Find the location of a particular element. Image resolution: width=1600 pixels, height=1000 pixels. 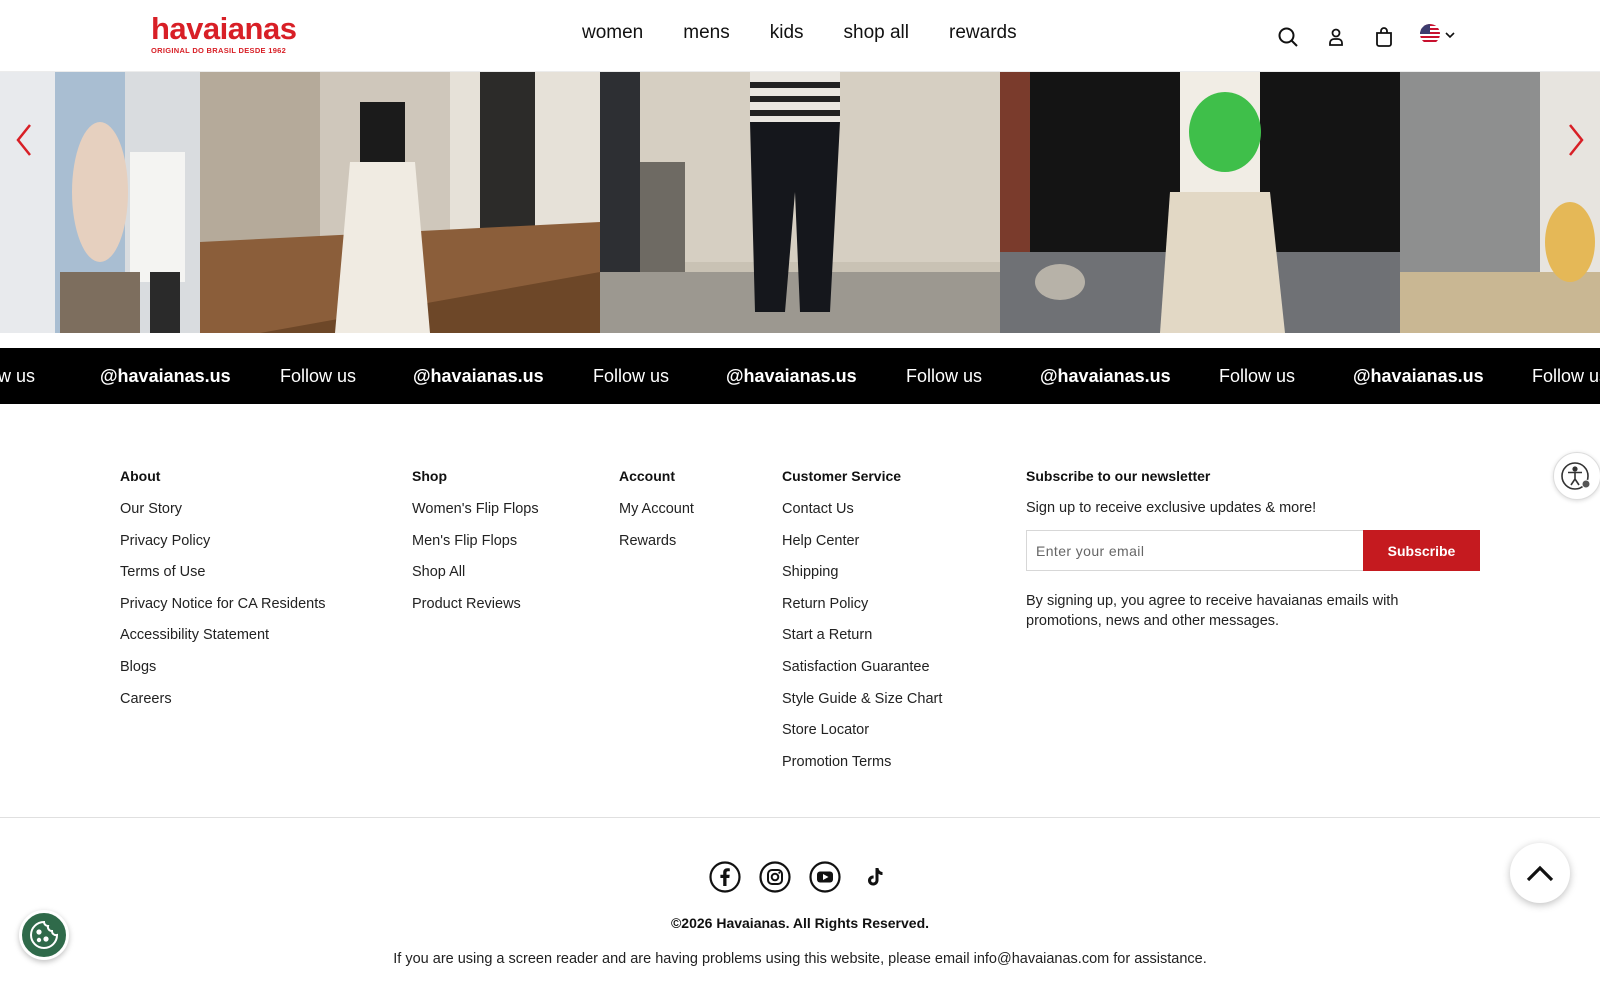

us-flag-icon is located at coordinates (1430, 36).